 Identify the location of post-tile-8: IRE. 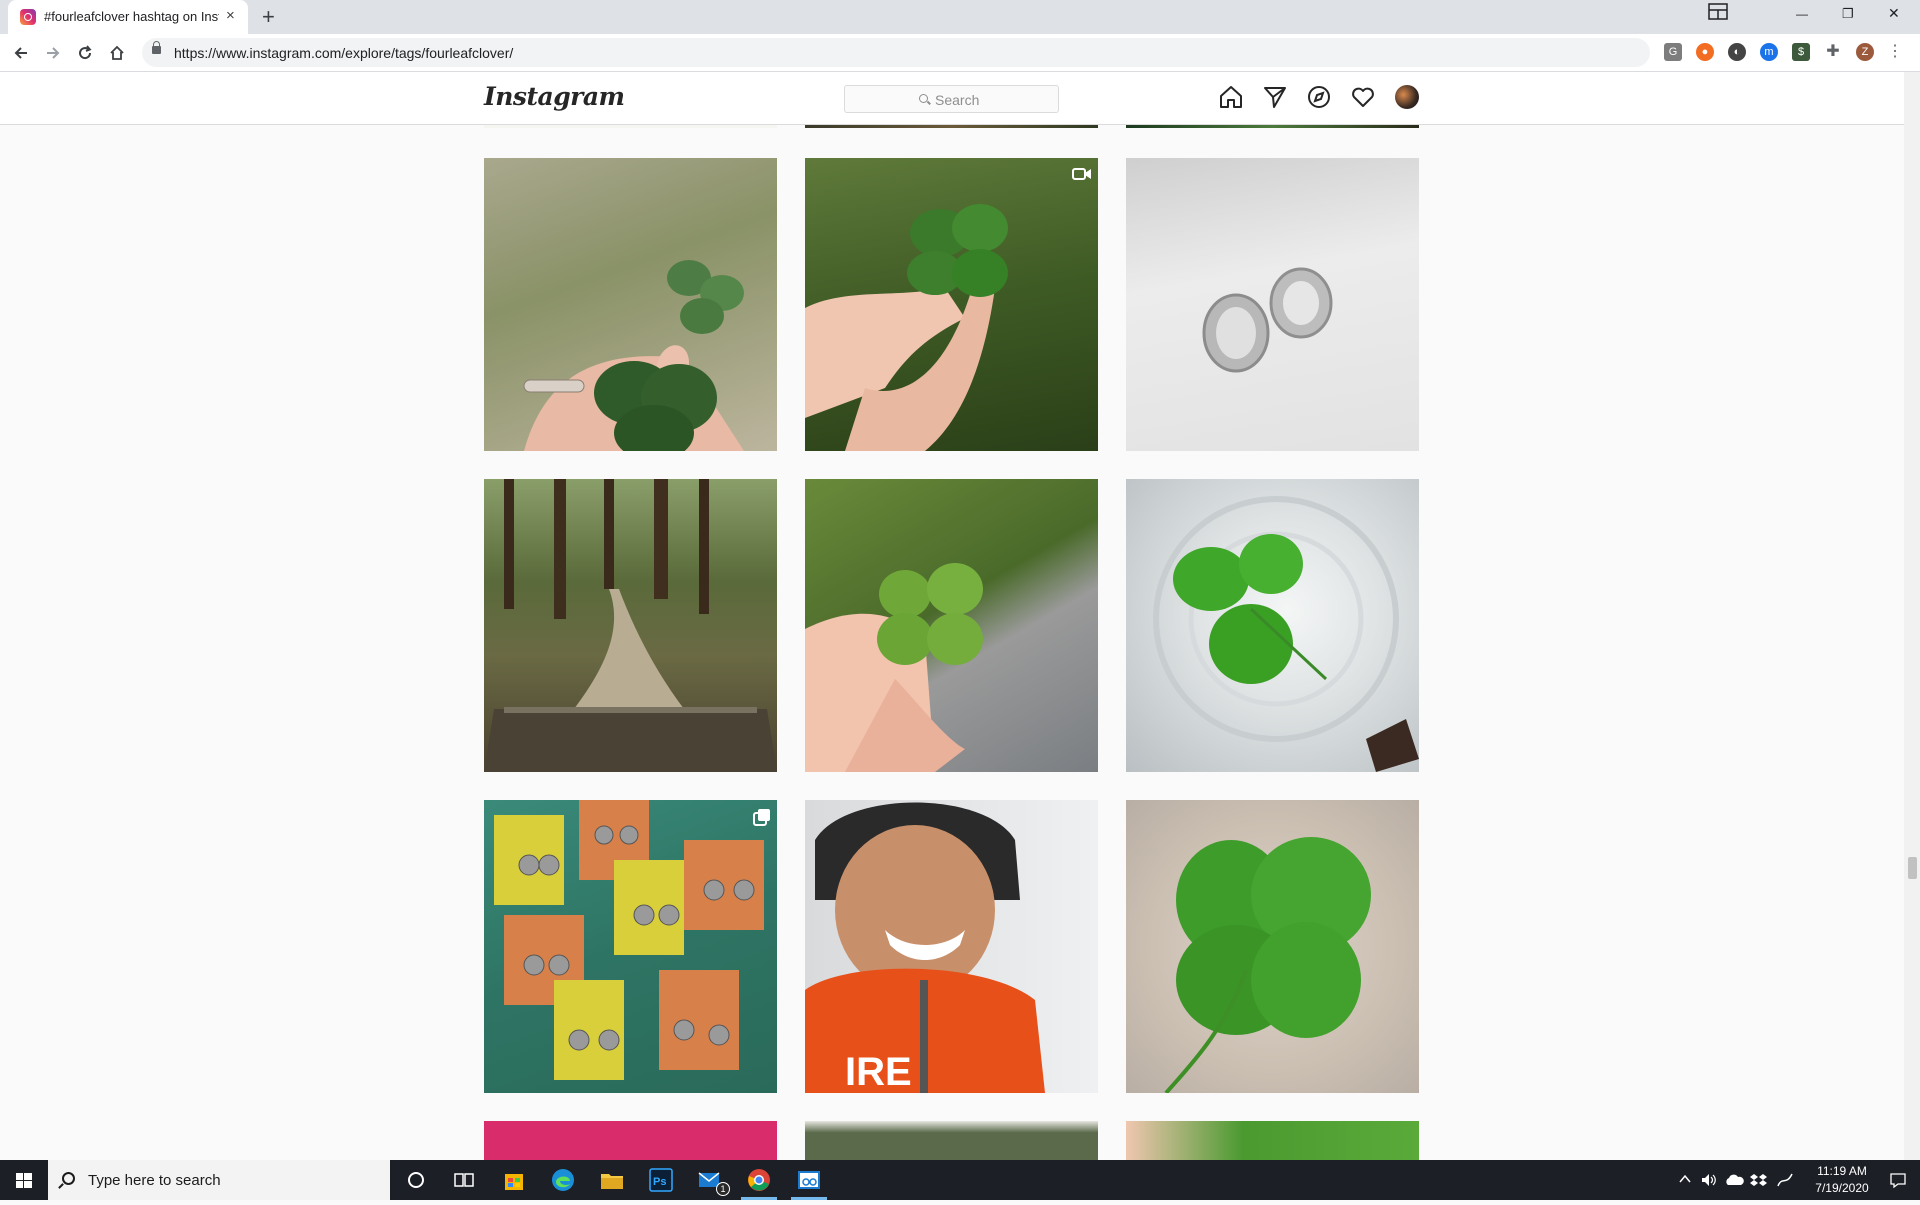
(951, 946).